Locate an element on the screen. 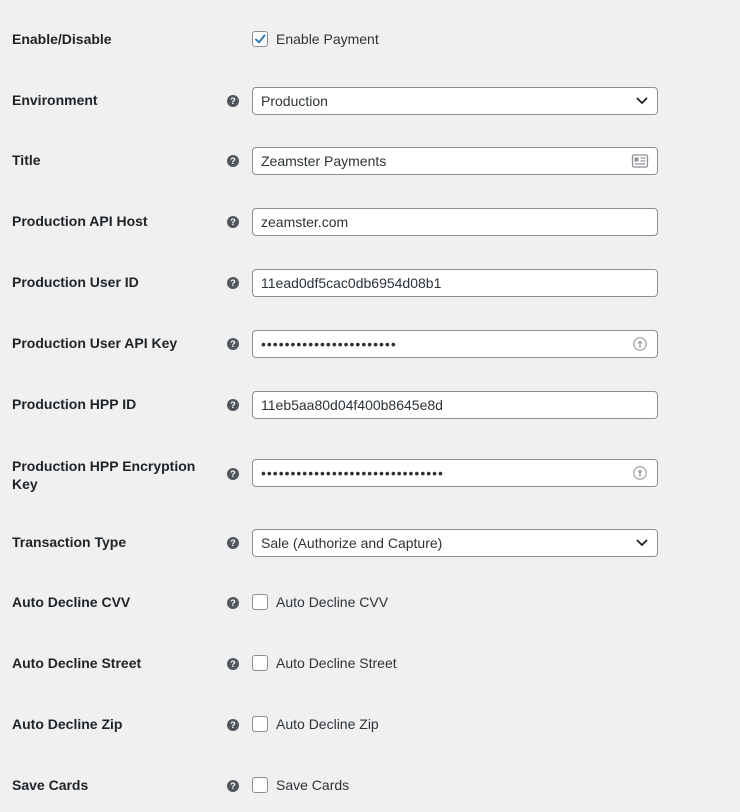 Image resolution: width=740 pixels, height=812 pixels. user-api-key-label: Production User API Key is located at coordinates (95, 343).